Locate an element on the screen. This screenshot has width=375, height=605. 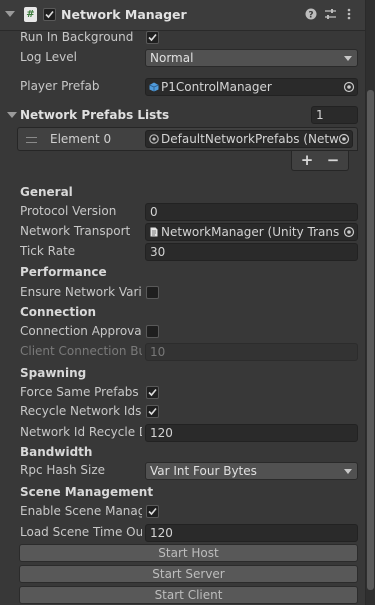
load-scene-timeout-field: 120 is located at coordinates (251, 533).